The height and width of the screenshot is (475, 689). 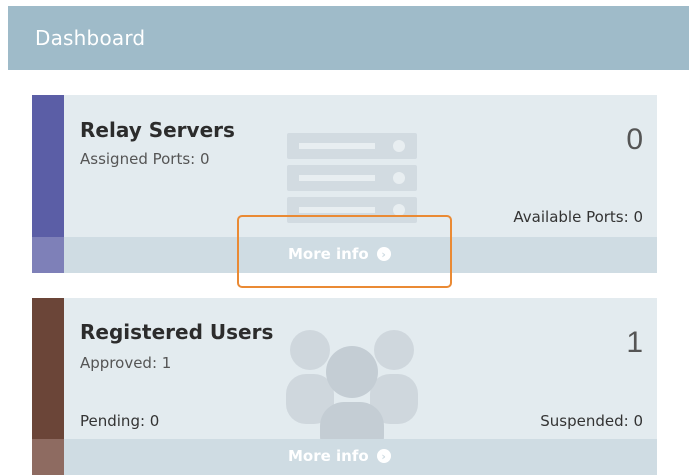 I want to click on registered-users-count: 1, so click(x=634, y=342).